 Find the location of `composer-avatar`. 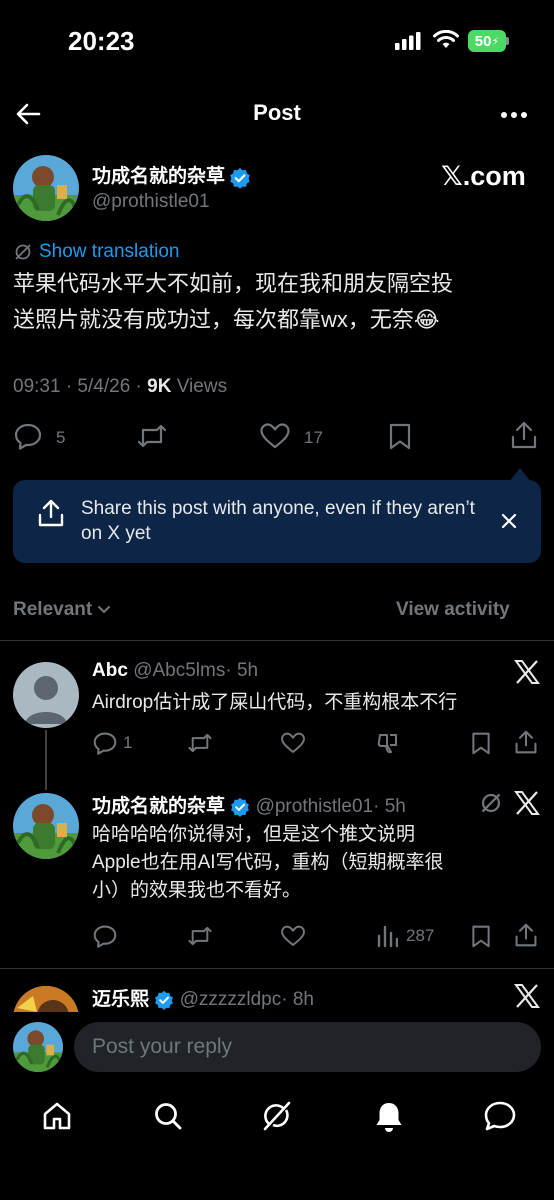

composer-avatar is located at coordinates (38, 1047).